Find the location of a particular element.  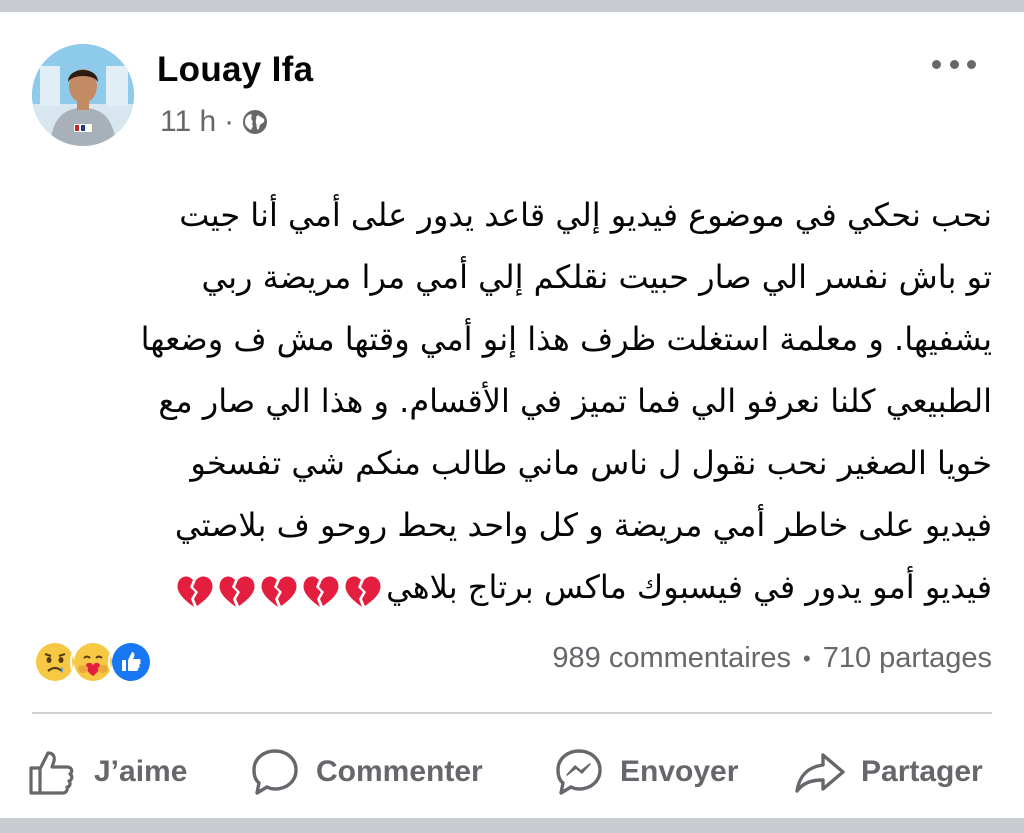

share-label: Partager is located at coordinates (922, 771).